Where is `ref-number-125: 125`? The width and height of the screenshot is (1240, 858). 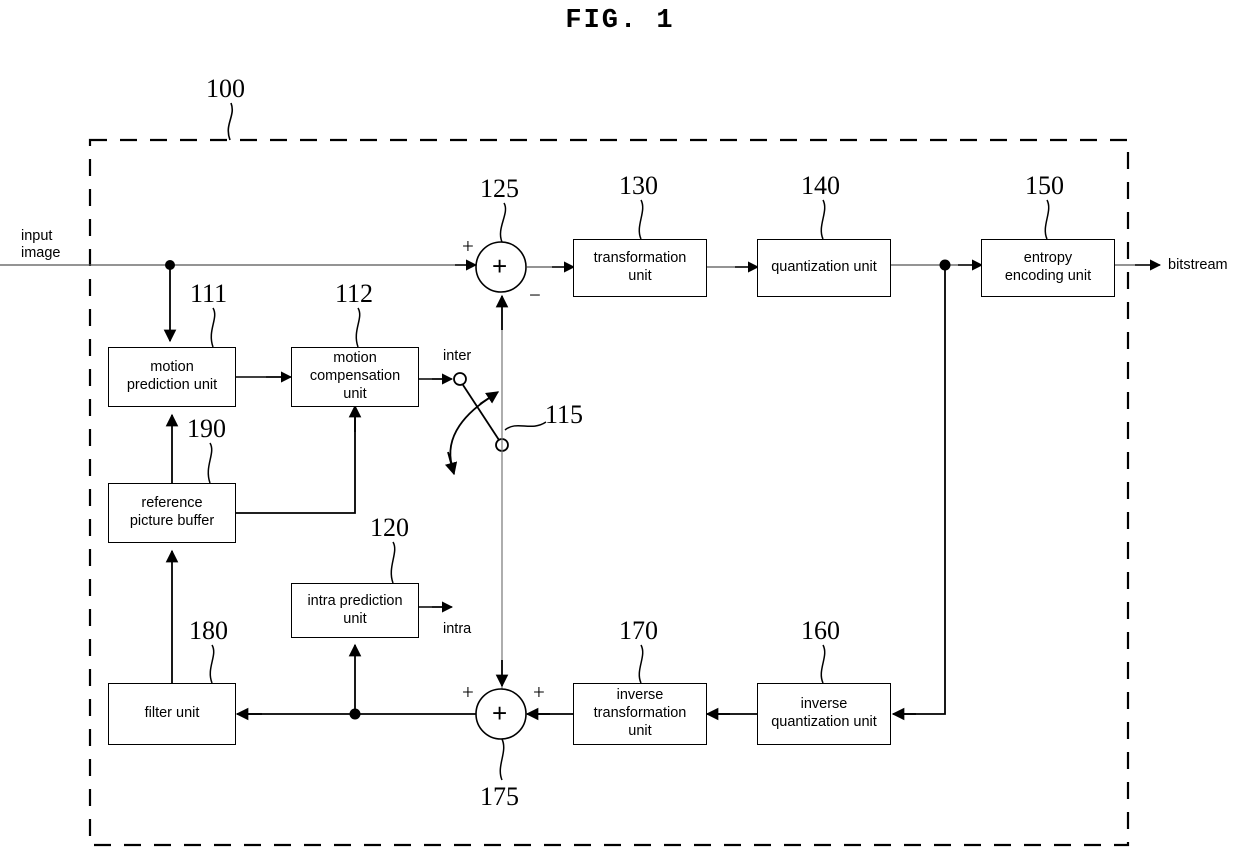 ref-number-125: 125 is located at coordinates (499, 188).